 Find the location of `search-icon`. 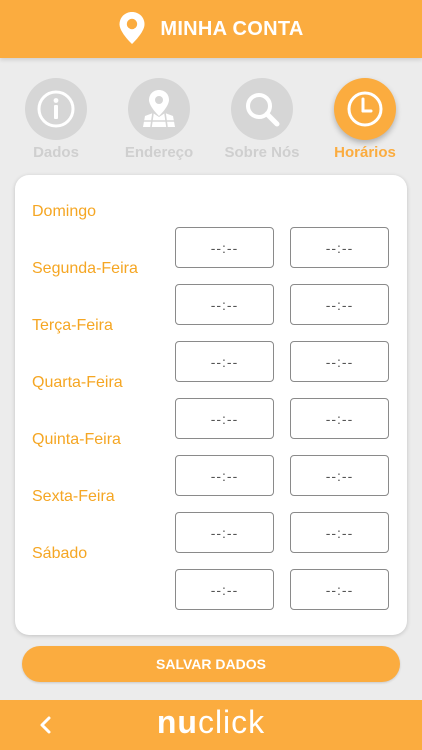

search-icon is located at coordinates (263, 110).